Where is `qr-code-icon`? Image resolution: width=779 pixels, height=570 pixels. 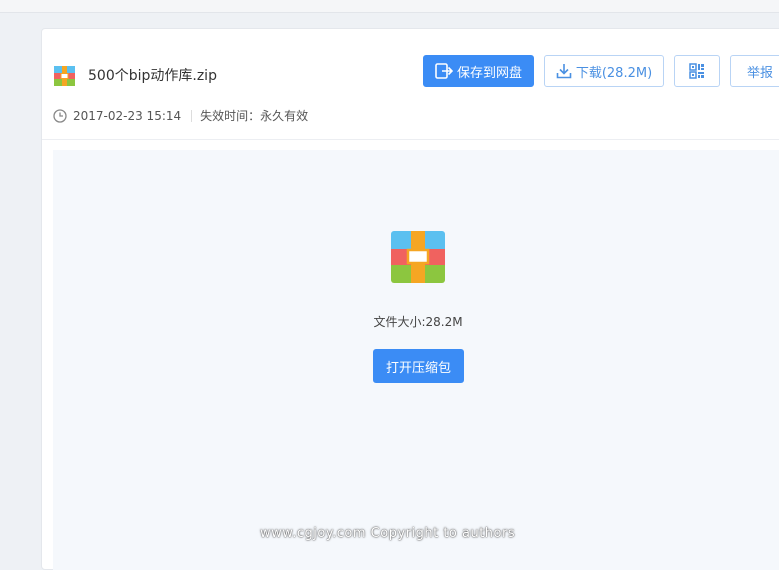 qr-code-icon is located at coordinates (696, 71).